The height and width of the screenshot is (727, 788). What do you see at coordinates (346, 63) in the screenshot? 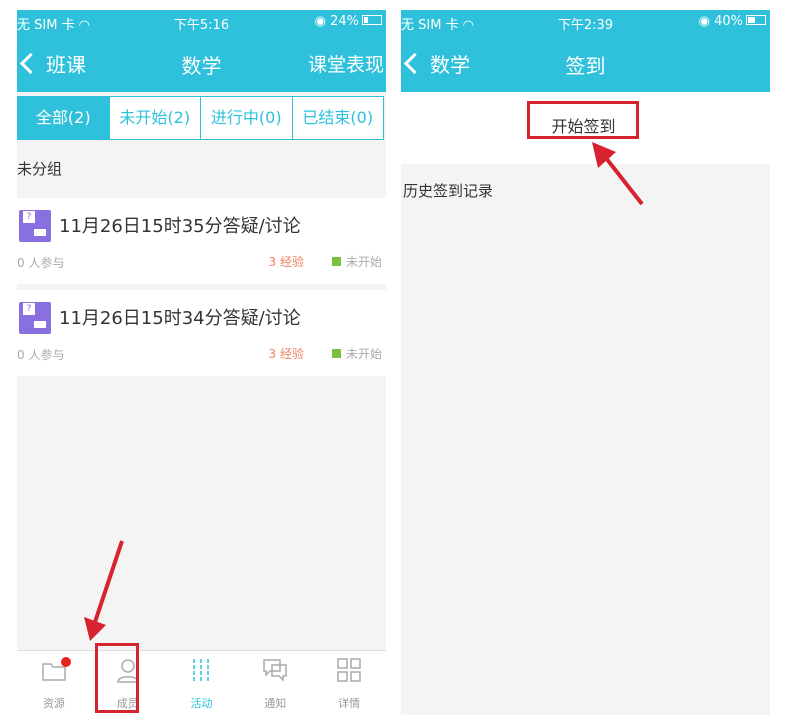
I see `class-performance-button: 课堂表现` at bounding box center [346, 63].